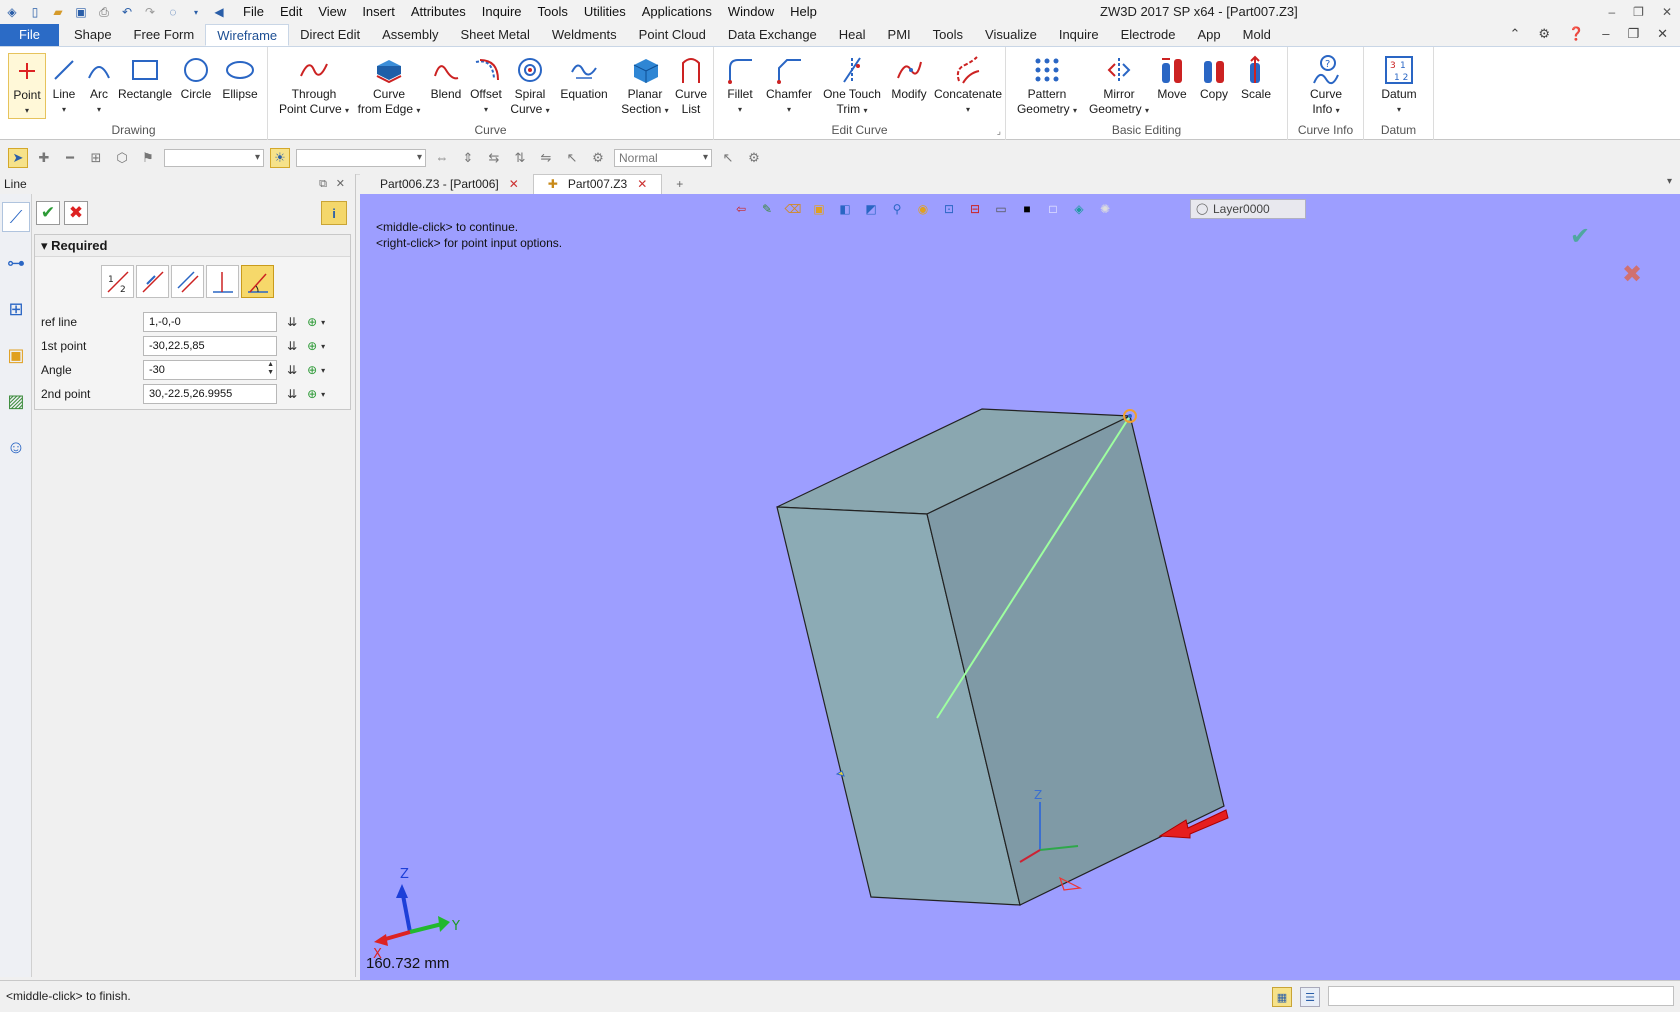 The width and height of the screenshot is (1680, 1012). What do you see at coordinates (728, 158) in the screenshot?
I see `cursor-option-icon: ↖` at bounding box center [728, 158].